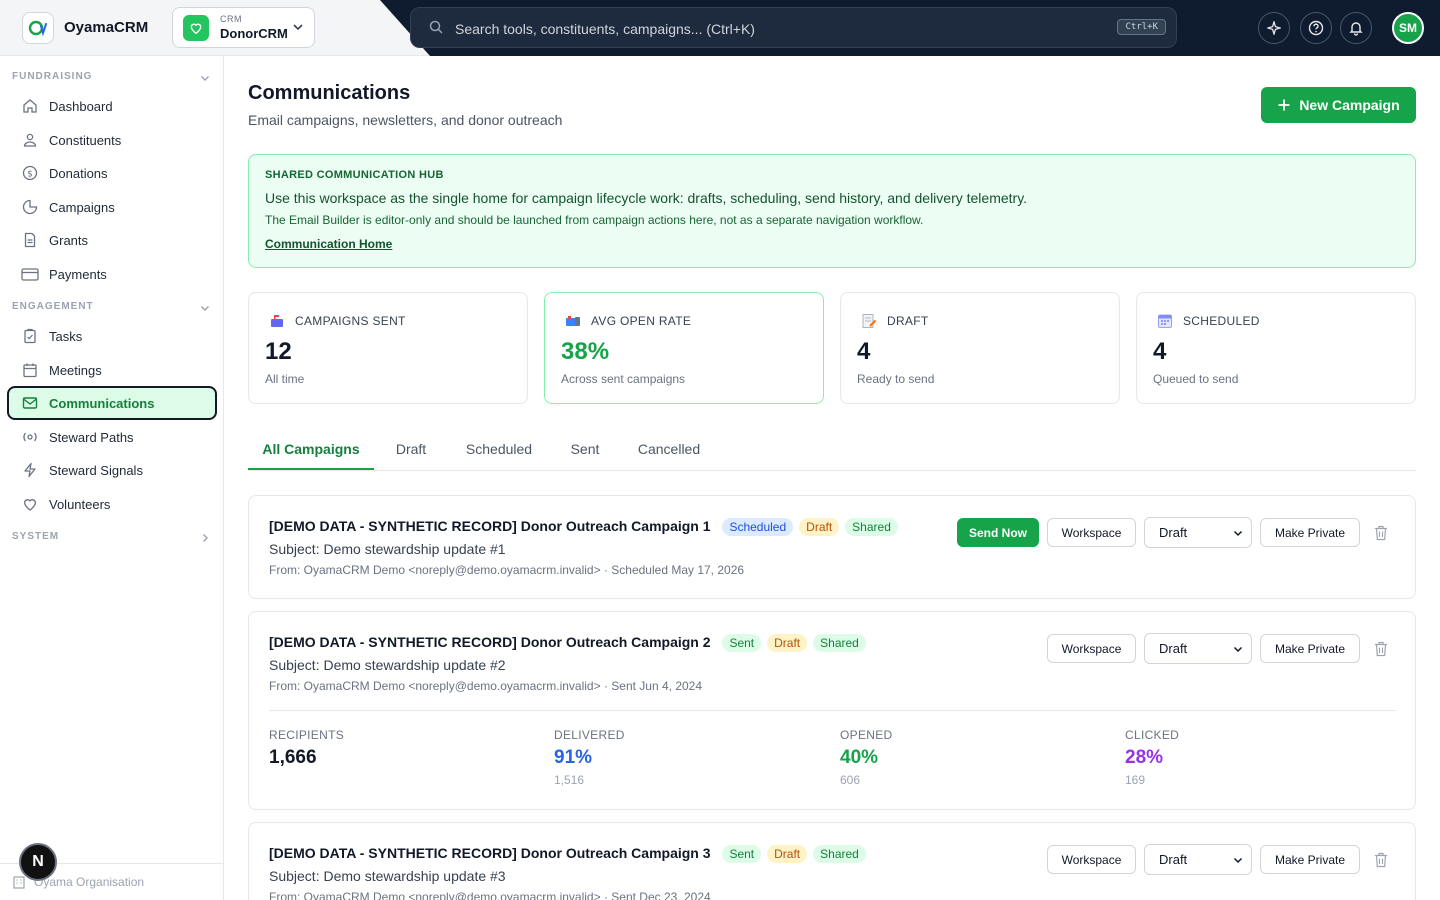 This screenshot has height=900, width=1440. What do you see at coordinates (908, 321) in the screenshot?
I see `stat-label: DRAFT` at bounding box center [908, 321].